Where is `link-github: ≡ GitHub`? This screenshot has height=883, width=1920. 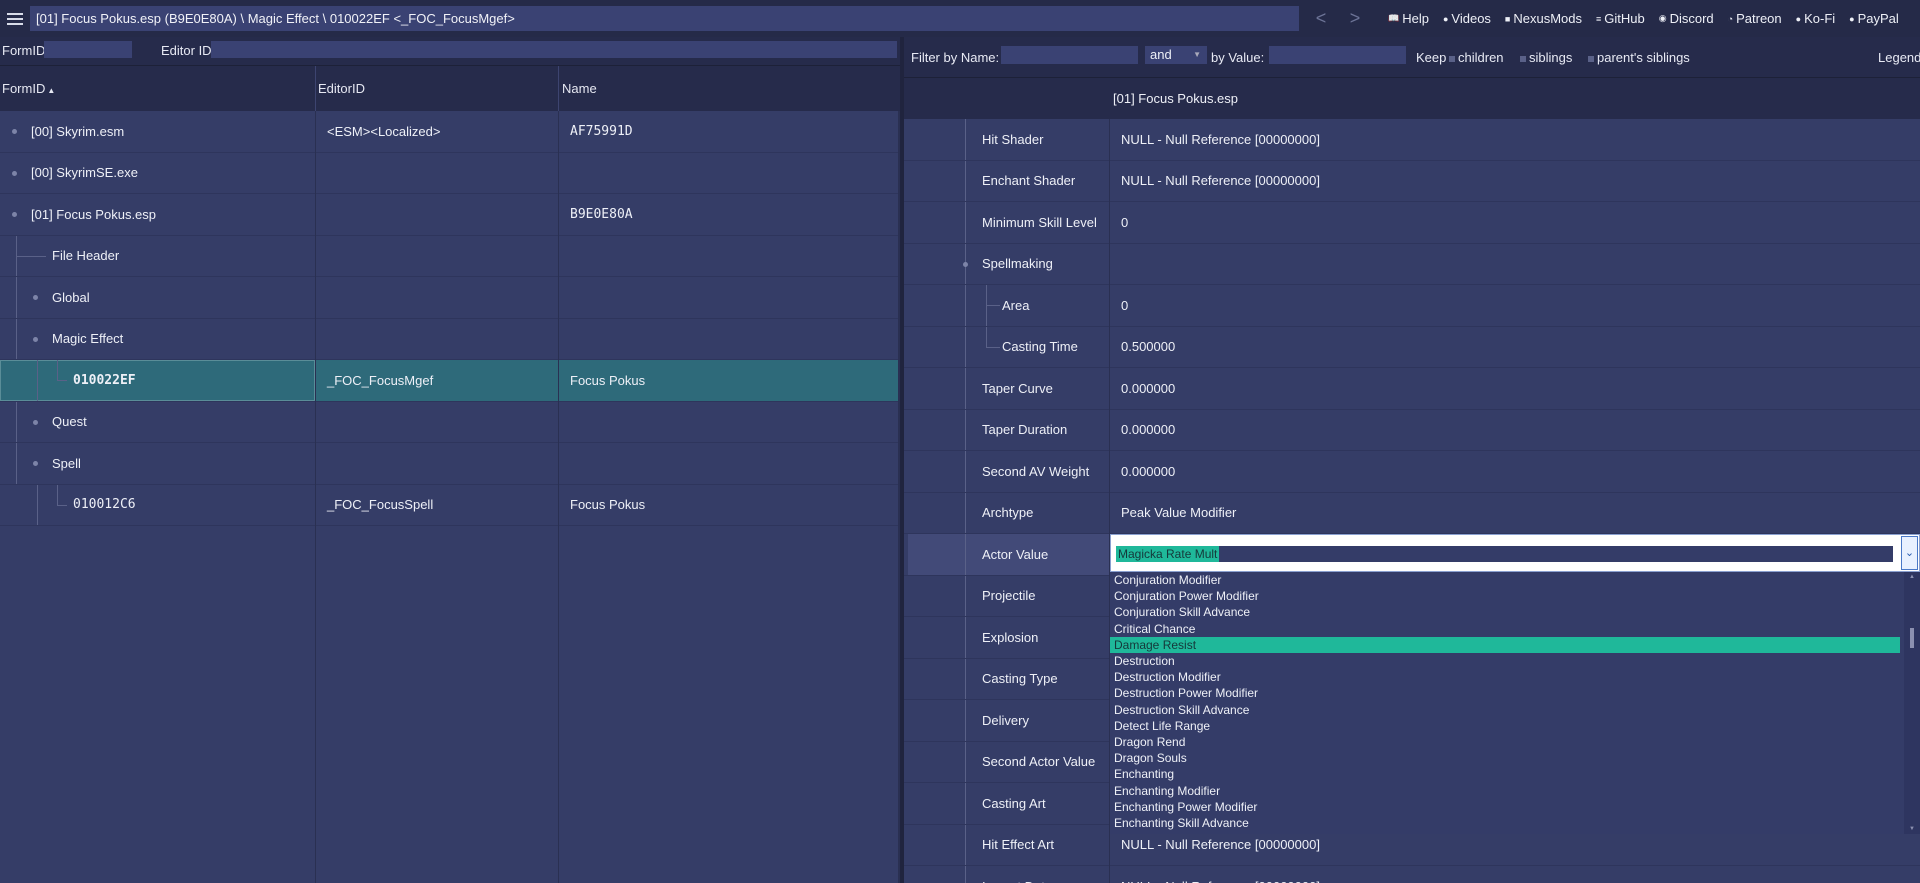
link-github: ≡ GitHub is located at coordinates (1620, 18).